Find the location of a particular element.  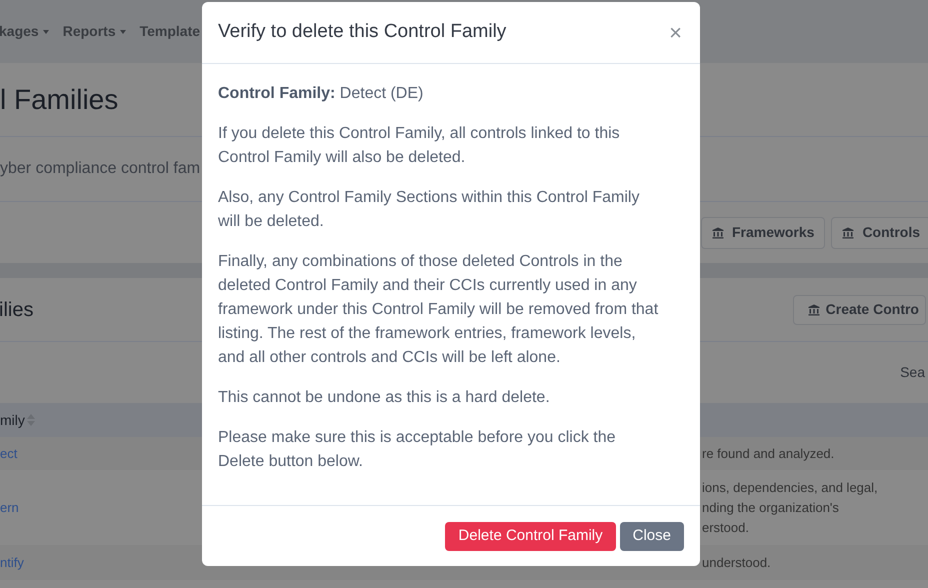

table-cell-text: understood. is located at coordinates (736, 563).